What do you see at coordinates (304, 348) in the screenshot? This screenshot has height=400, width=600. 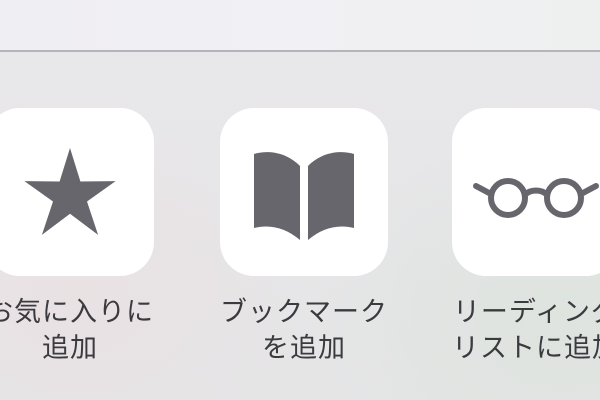 I see `label-line-2: を追加` at bounding box center [304, 348].